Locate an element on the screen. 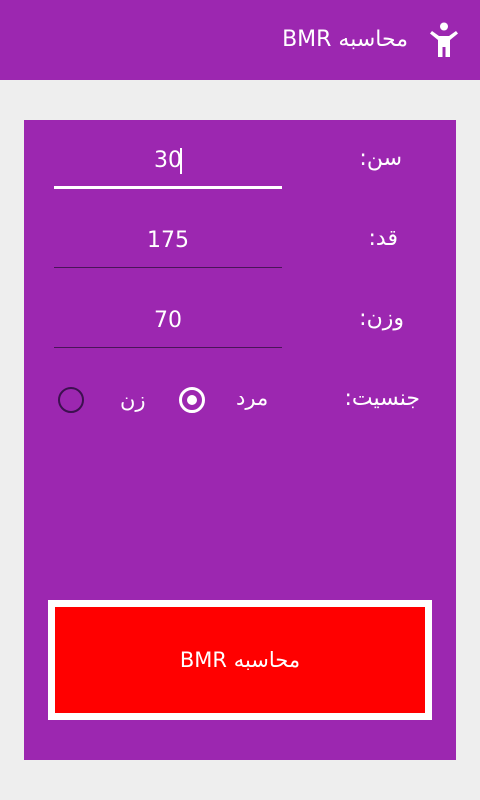  height-input is located at coordinates (168, 240).